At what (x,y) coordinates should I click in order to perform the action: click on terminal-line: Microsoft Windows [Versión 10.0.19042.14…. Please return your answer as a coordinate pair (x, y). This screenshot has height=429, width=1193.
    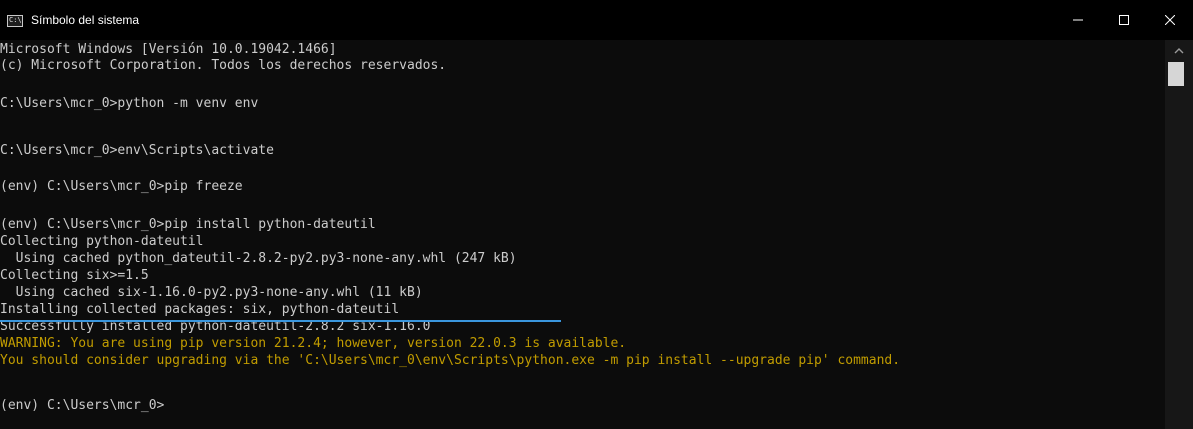
    Looking at the image, I should click on (168, 49).